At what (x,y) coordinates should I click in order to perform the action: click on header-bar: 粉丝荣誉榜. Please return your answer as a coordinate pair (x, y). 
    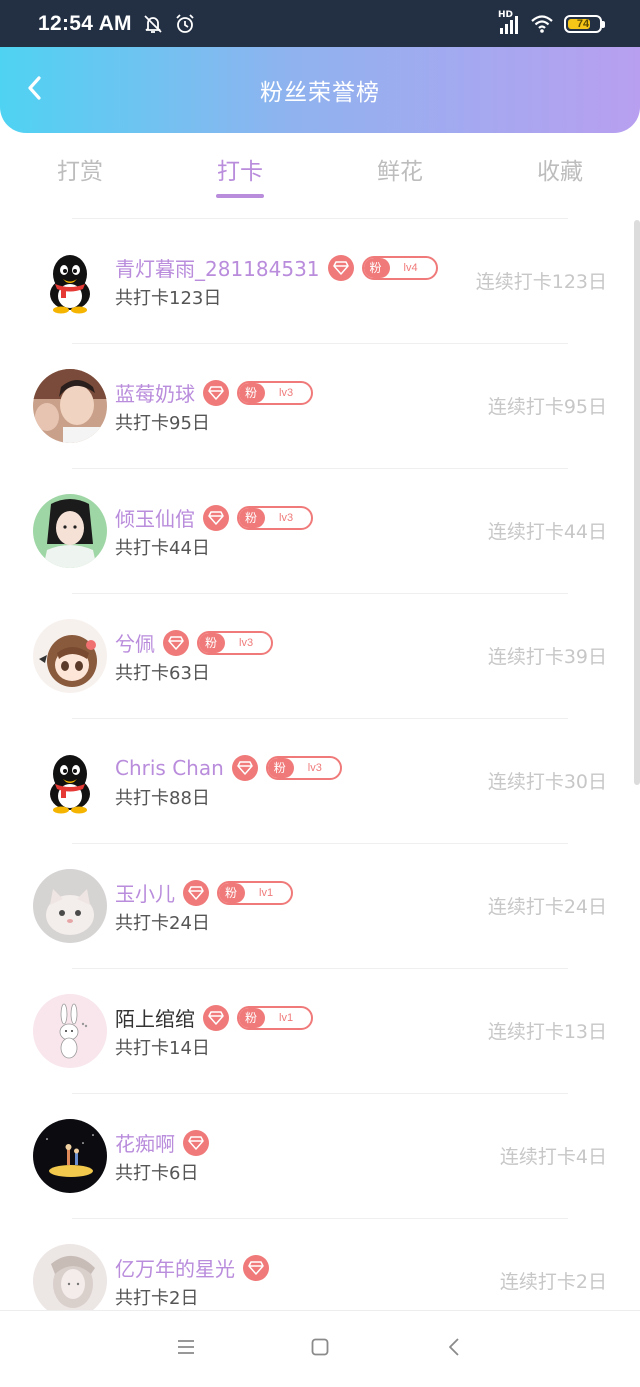
    Looking at the image, I should click on (320, 90).